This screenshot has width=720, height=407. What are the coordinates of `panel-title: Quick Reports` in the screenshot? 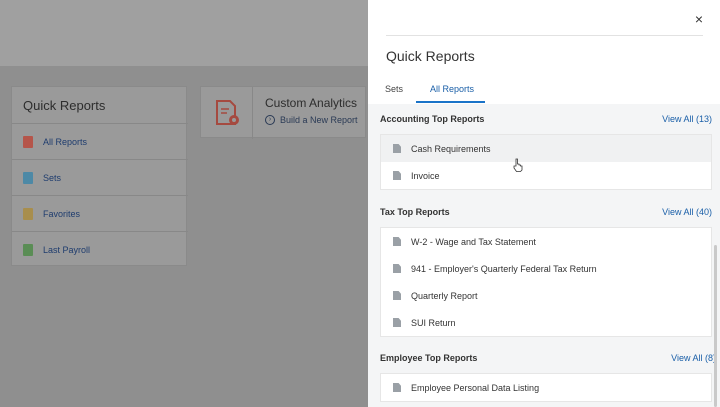 It's located at (430, 56).